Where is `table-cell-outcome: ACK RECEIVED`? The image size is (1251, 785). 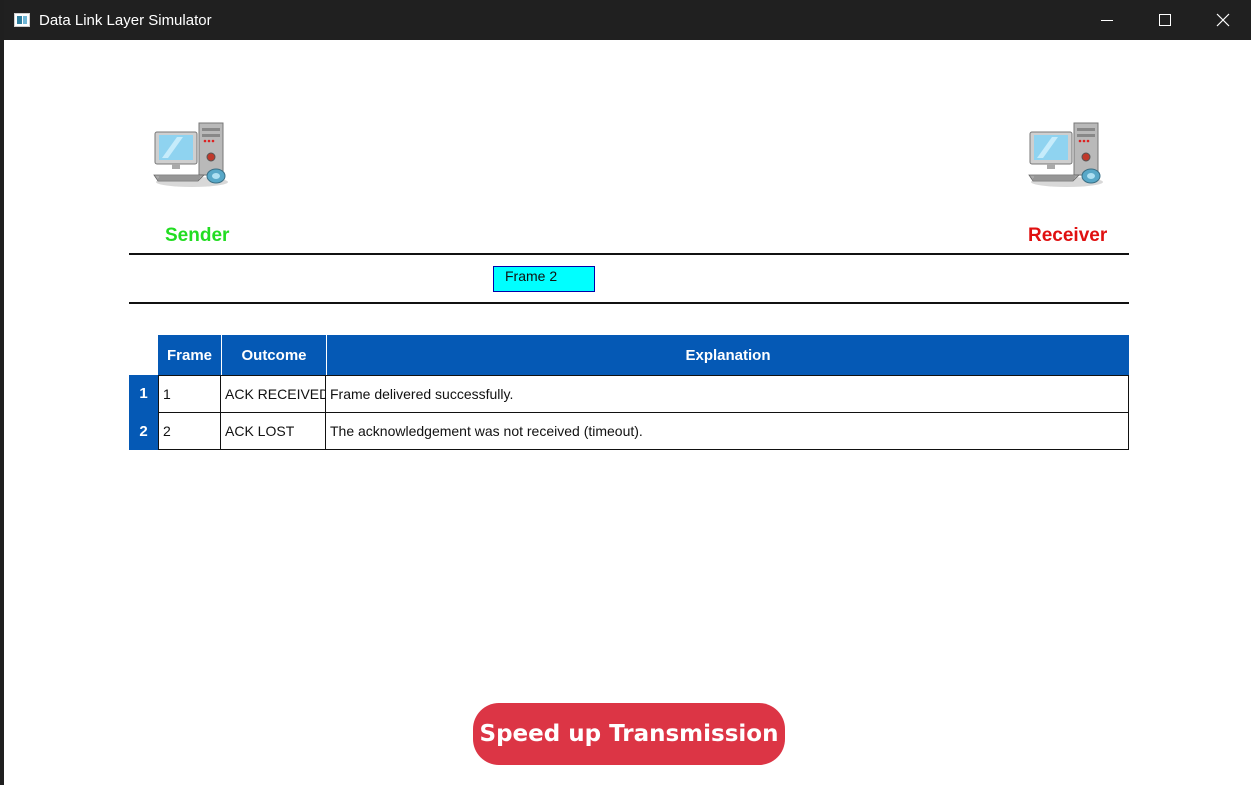 table-cell-outcome: ACK RECEIVED is located at coordinates (273, 393).